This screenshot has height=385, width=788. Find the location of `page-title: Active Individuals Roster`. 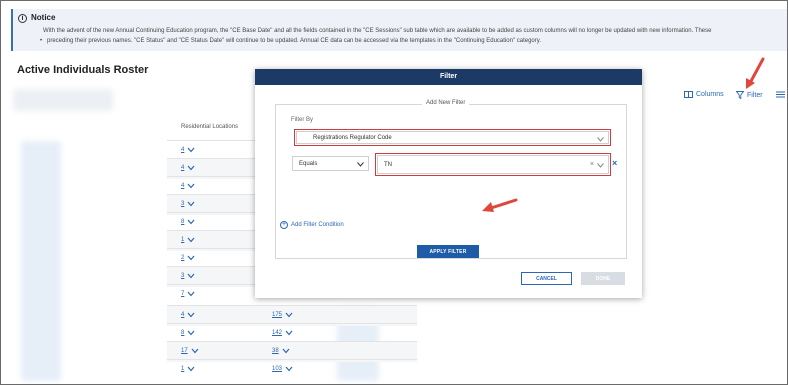

page-title: Active Individuals Roster is located at coordinates (83, 70).